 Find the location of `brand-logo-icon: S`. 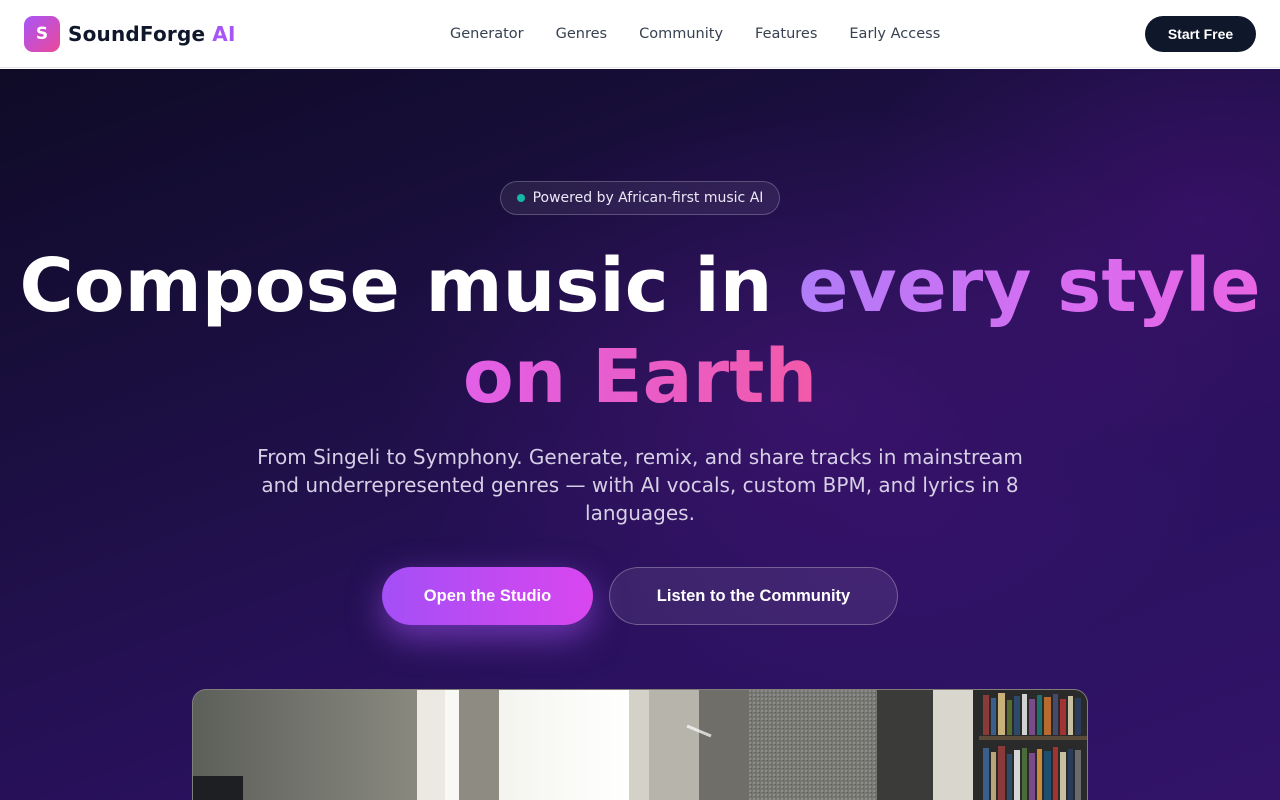

brand-logo-icon: S is located at coordinates (42, 33).